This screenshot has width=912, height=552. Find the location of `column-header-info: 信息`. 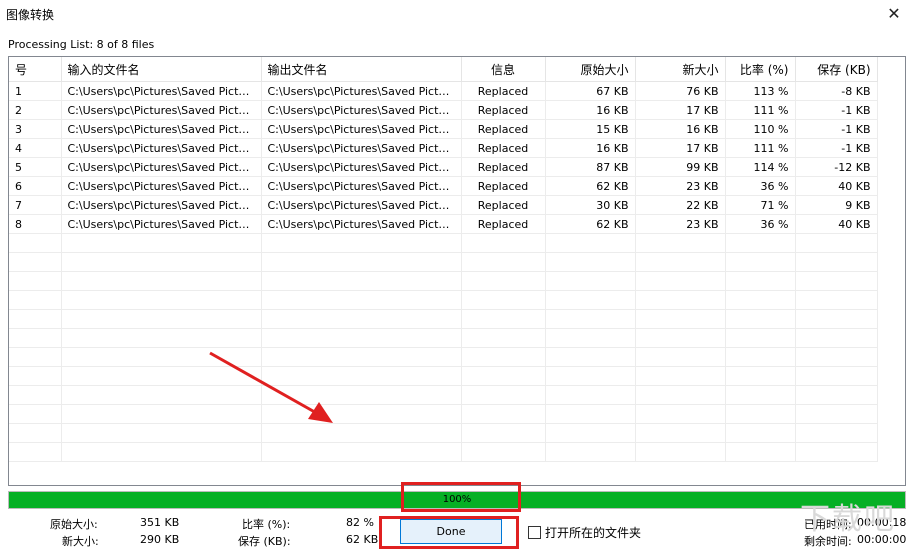

column-header-info: 信息 is located at coordinates (503, 69).